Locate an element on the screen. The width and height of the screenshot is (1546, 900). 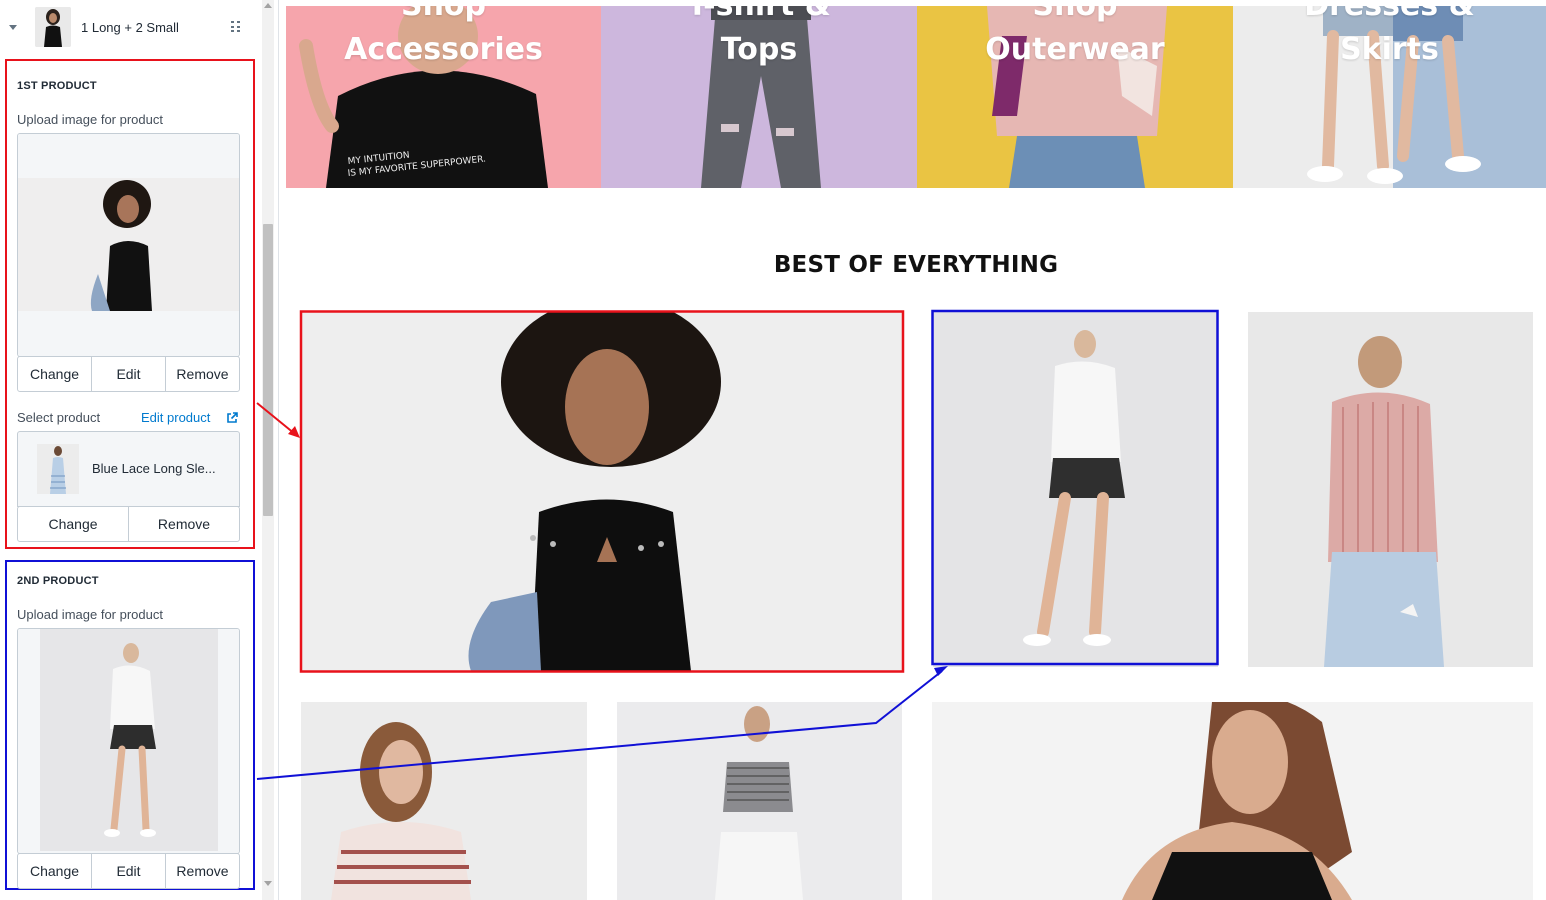
category-label: Shop Accessories is located at coordinates (443, 36).